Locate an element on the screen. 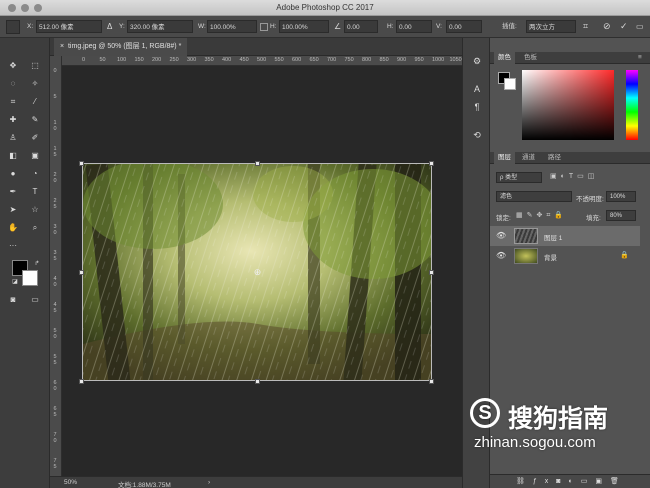 This screenshot has height=488, width=650. eraser-tool-icon: ◧ is located at coordinates (13, 156).